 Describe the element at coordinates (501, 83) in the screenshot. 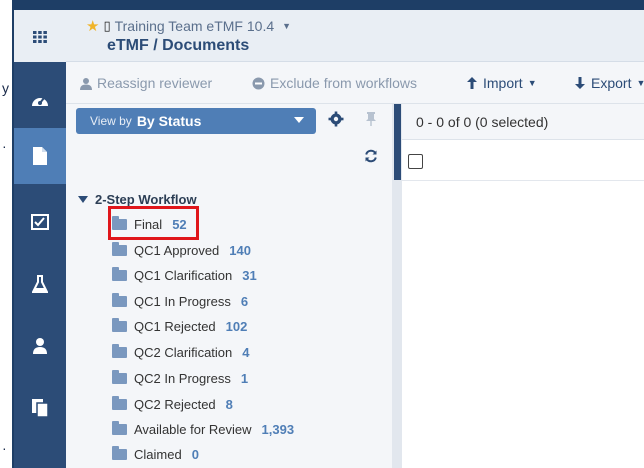

I see `import-button: Import ▼` at that location.